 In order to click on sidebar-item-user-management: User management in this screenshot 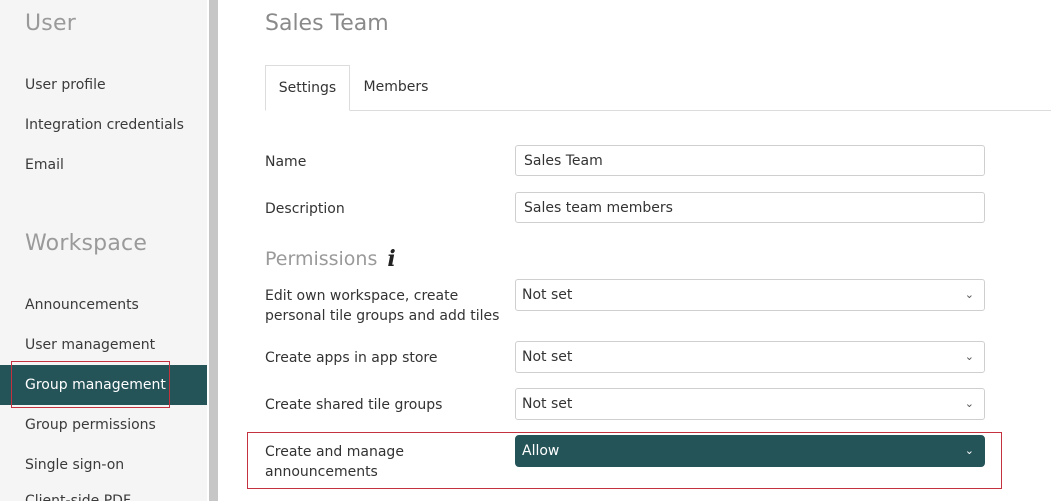, I will do `click(103, 345)`.